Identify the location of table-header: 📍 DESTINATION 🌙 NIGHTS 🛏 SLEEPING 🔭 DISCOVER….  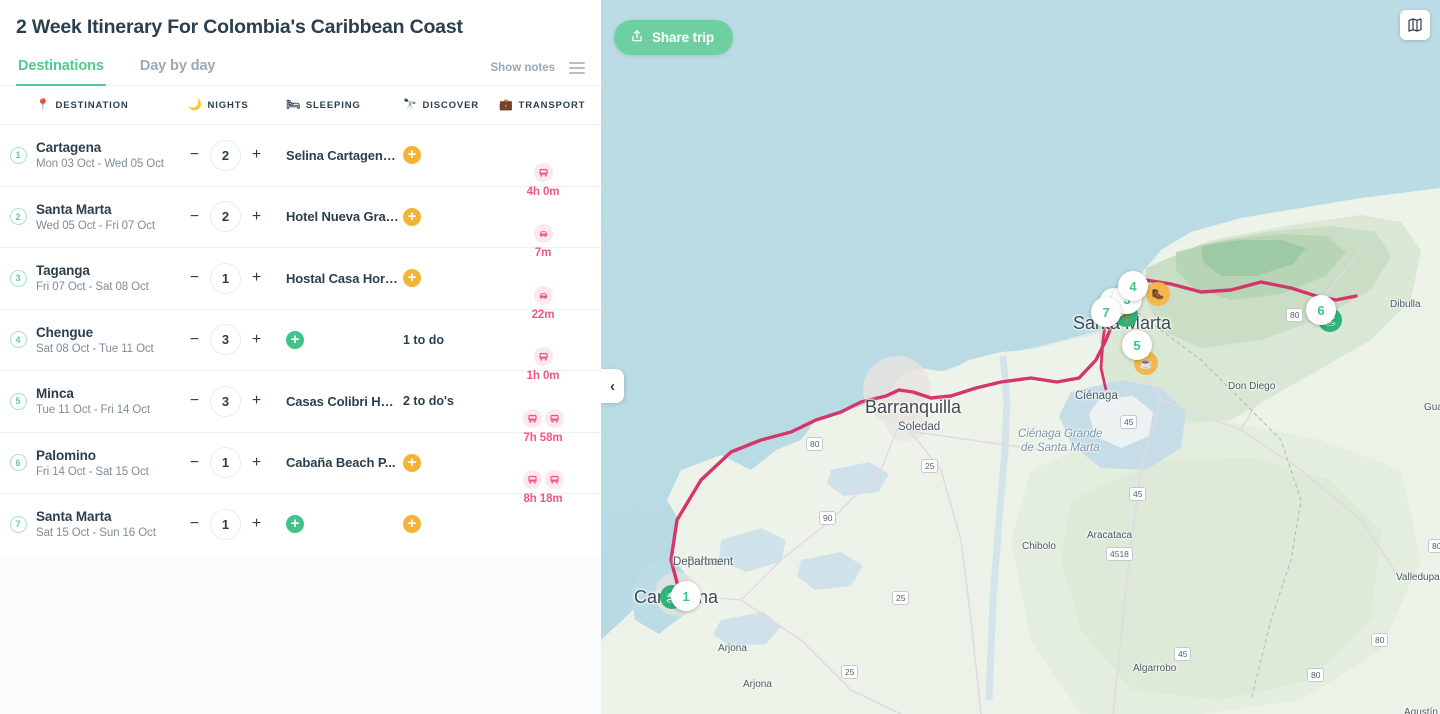
(300, 105).